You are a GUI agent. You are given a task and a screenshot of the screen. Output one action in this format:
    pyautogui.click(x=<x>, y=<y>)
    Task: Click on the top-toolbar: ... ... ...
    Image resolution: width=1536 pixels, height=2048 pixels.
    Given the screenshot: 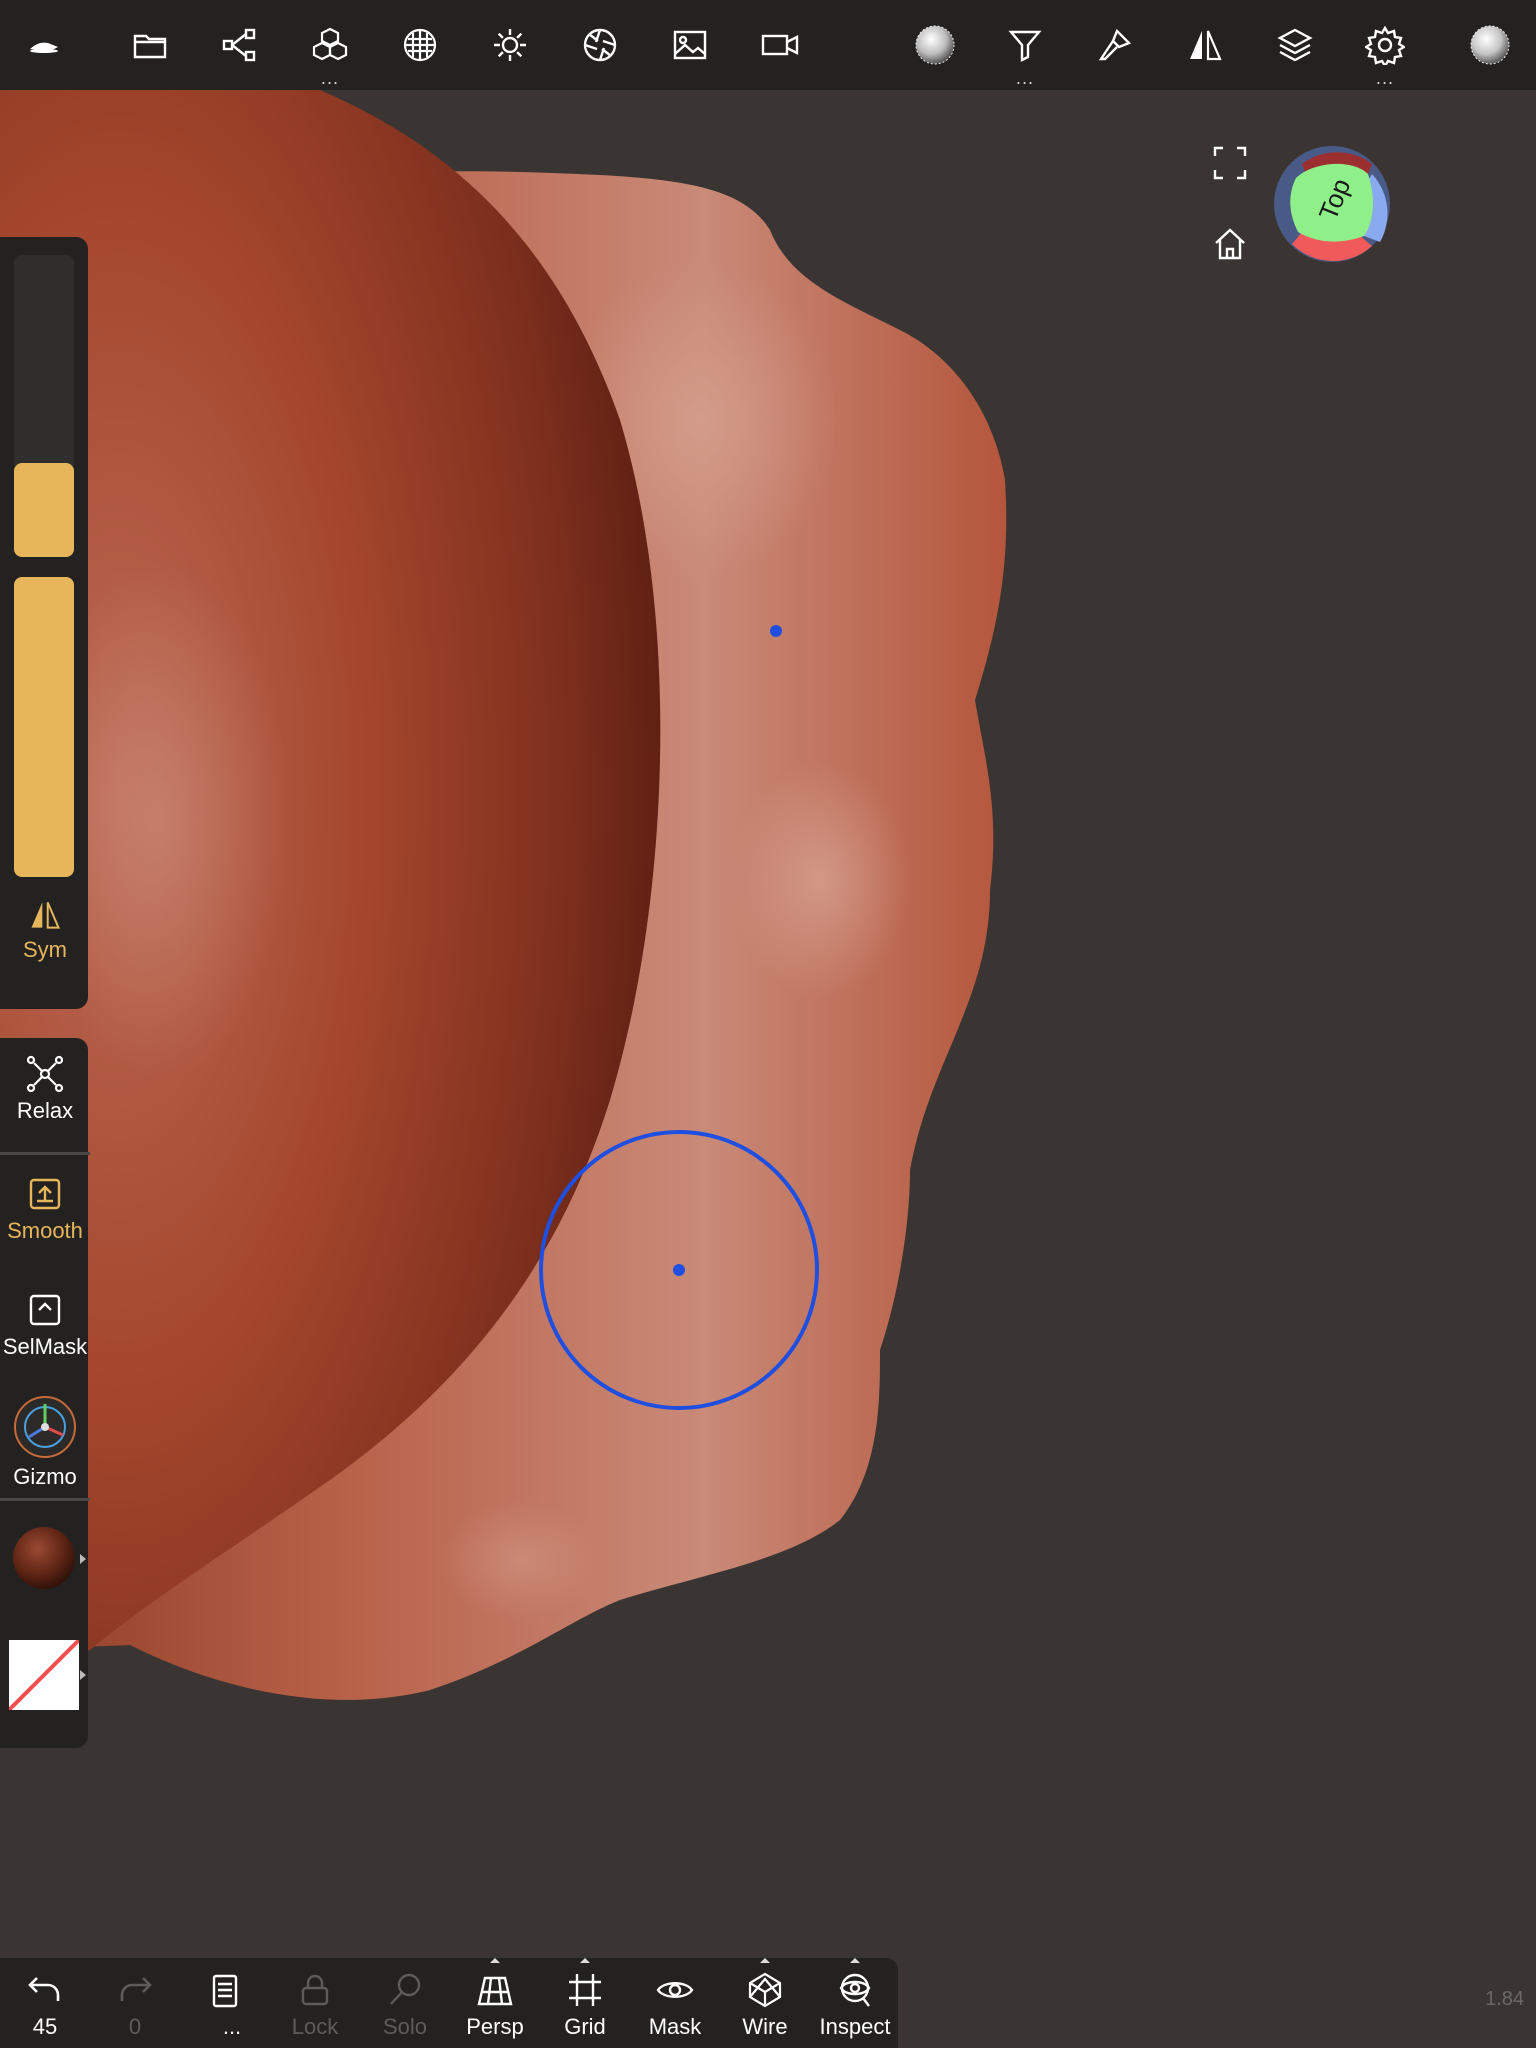 What is the action you would take?
    pyautogui.click(x=768, y=45)
    